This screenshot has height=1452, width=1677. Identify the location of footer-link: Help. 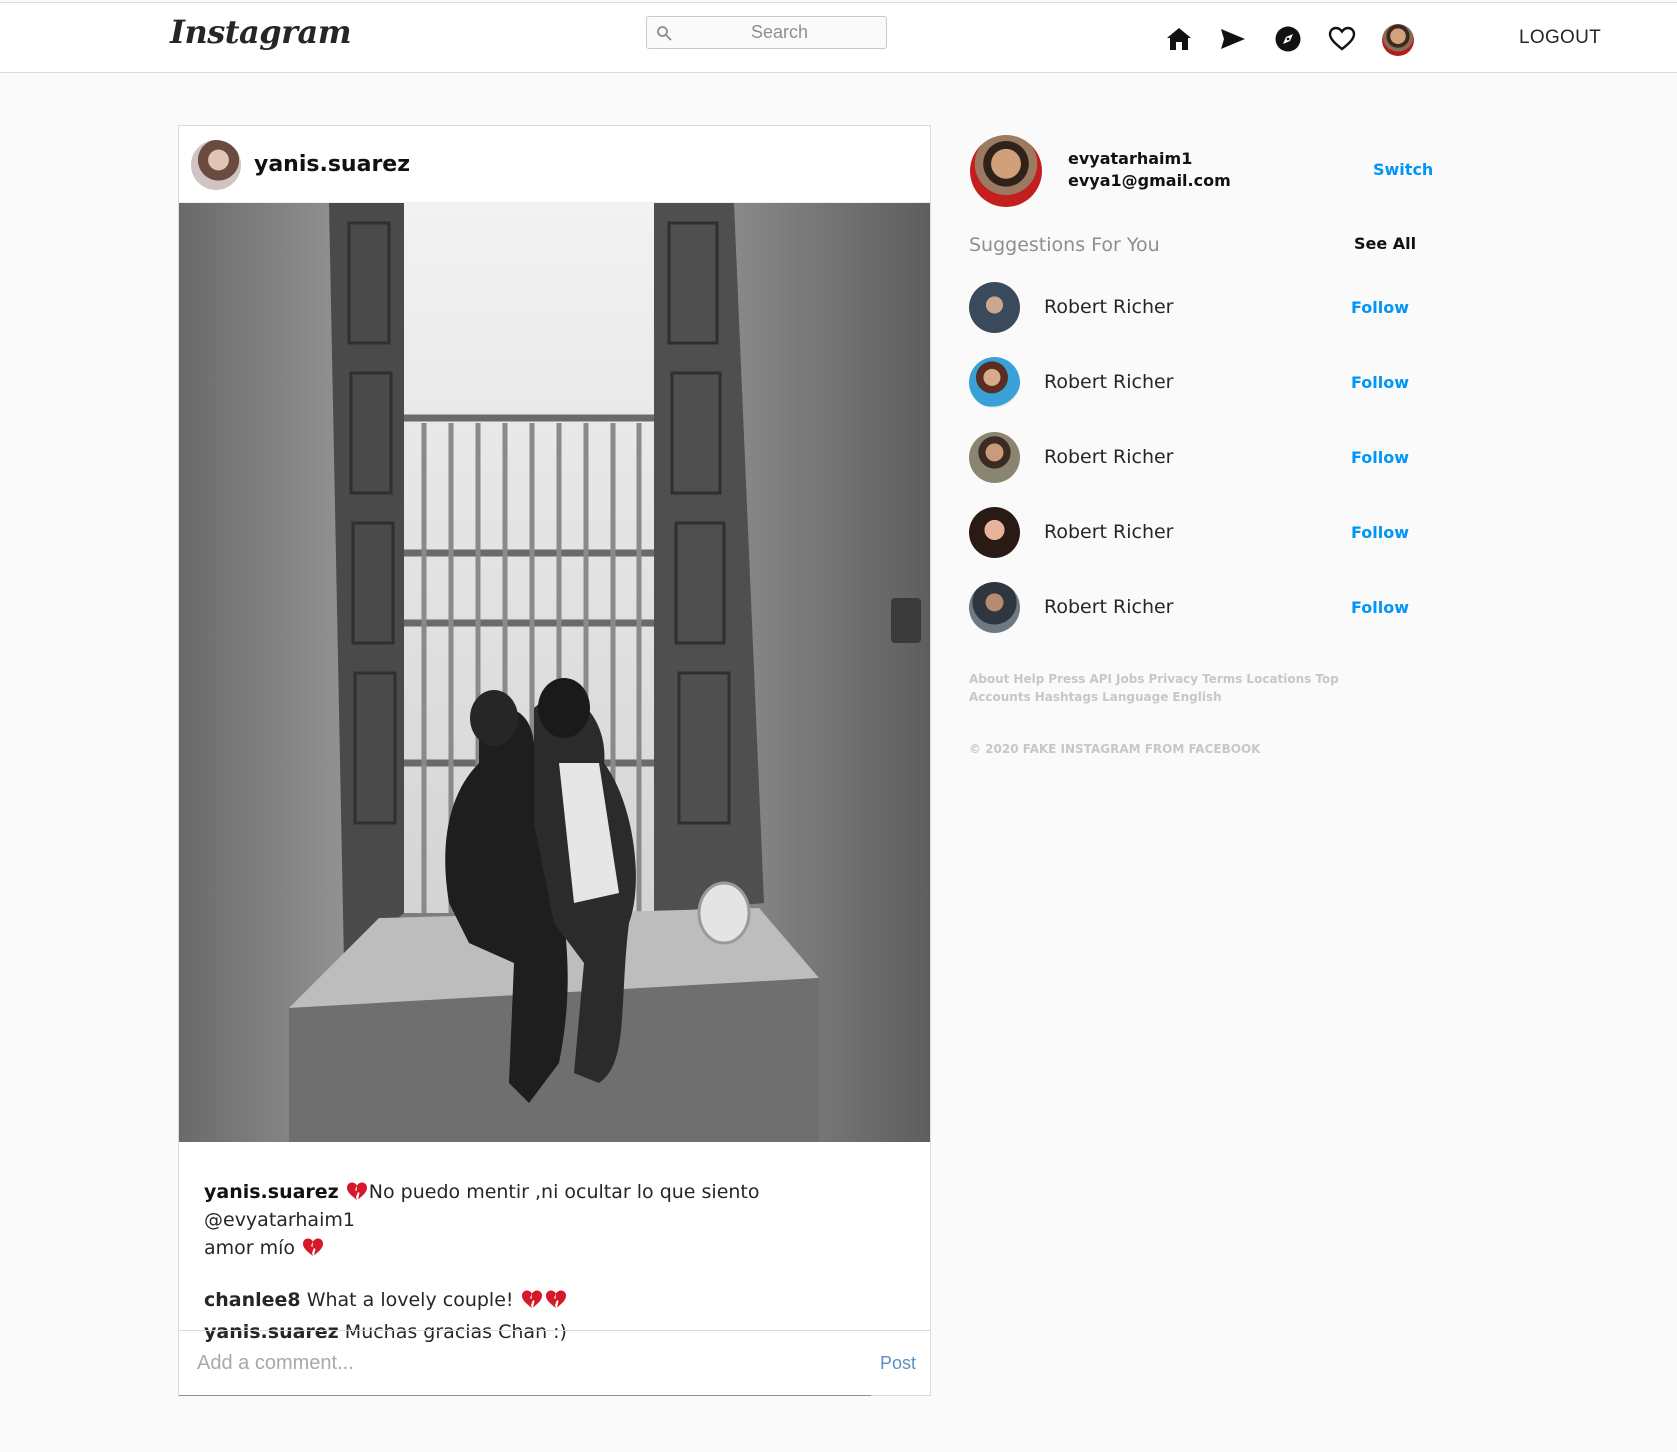
(1028, 679).